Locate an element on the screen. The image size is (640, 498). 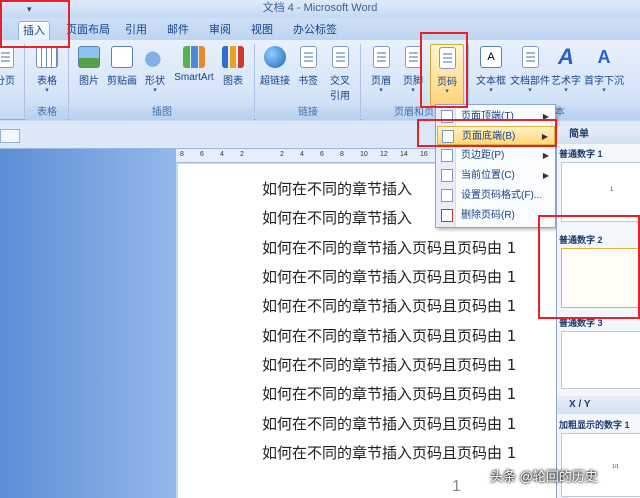
clipart-button: 剪贴画 is located at coordinates (122, 66).